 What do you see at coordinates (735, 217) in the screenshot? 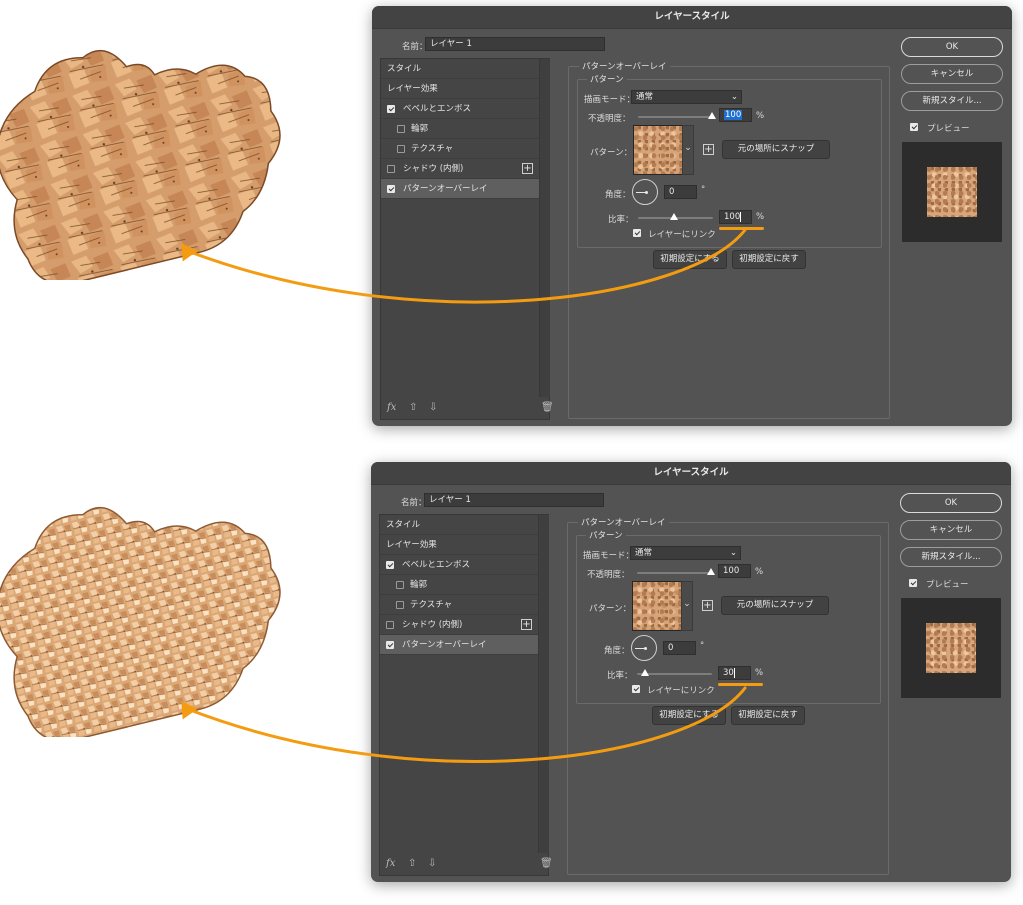
I see `scale-field: 100` at bounding box center [735, 217].